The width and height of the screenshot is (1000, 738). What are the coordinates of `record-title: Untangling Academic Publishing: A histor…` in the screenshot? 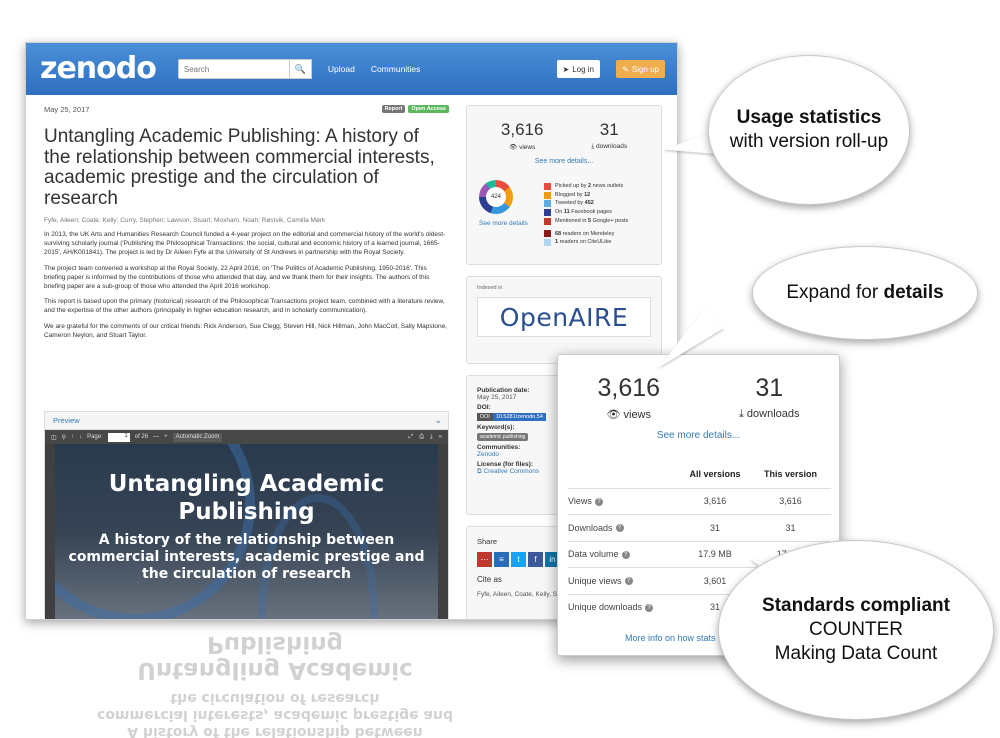 It's located at (239, 167).